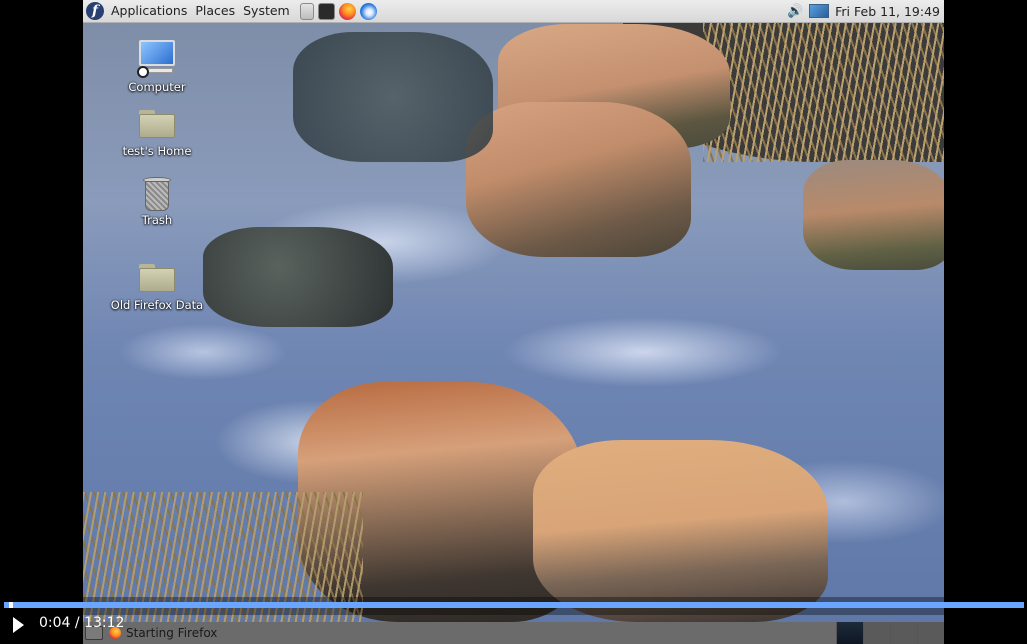  What do you see at coordinates (157, 220) in the screenshot?
I see `desktop-icon-label: Trash` at bounding box center [157, 220].